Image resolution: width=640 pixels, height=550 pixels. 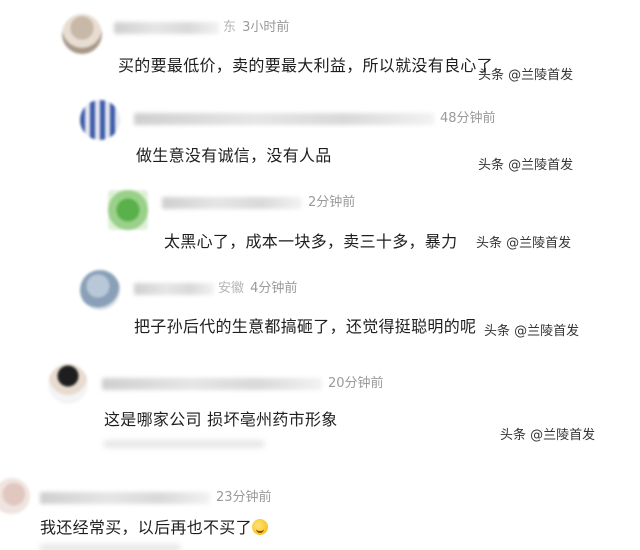 What do you see at coordinates (146, 527) in the screenshot?
I see `comment-text-content: 我还经常买，以后再也不买了` at bounding box center [146, 527].